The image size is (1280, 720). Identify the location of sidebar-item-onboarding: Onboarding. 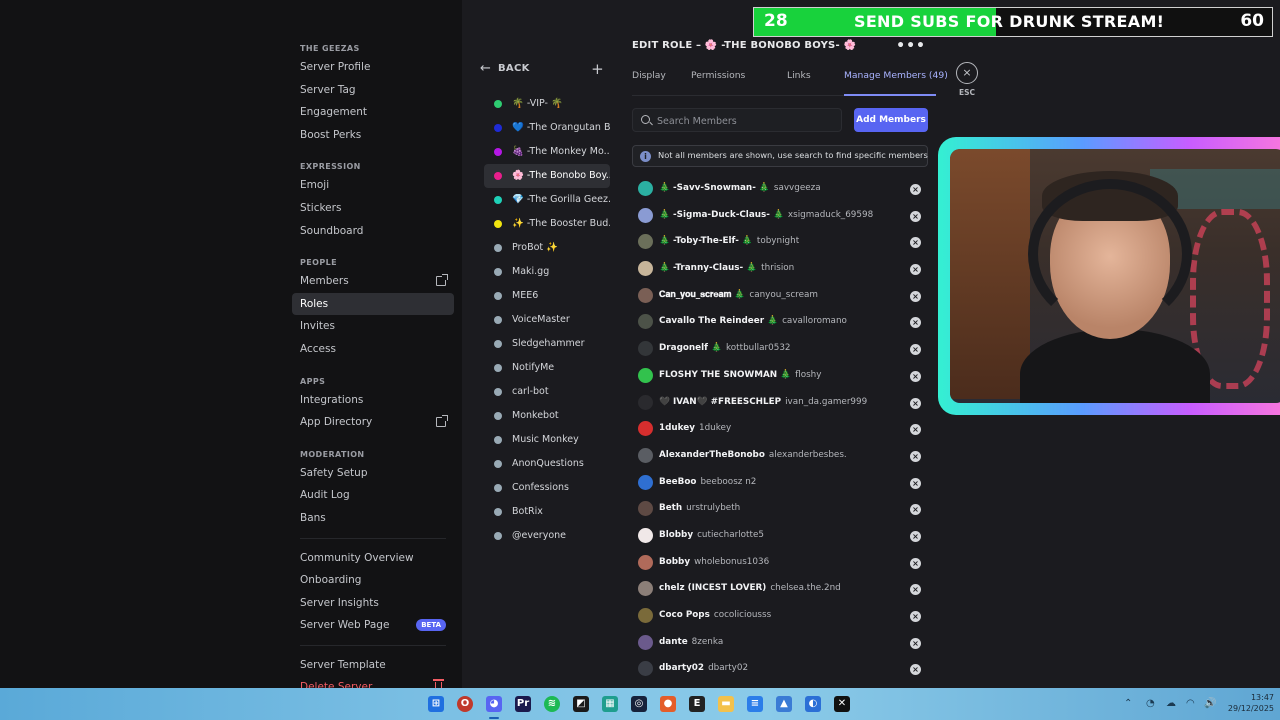
(373, 580).